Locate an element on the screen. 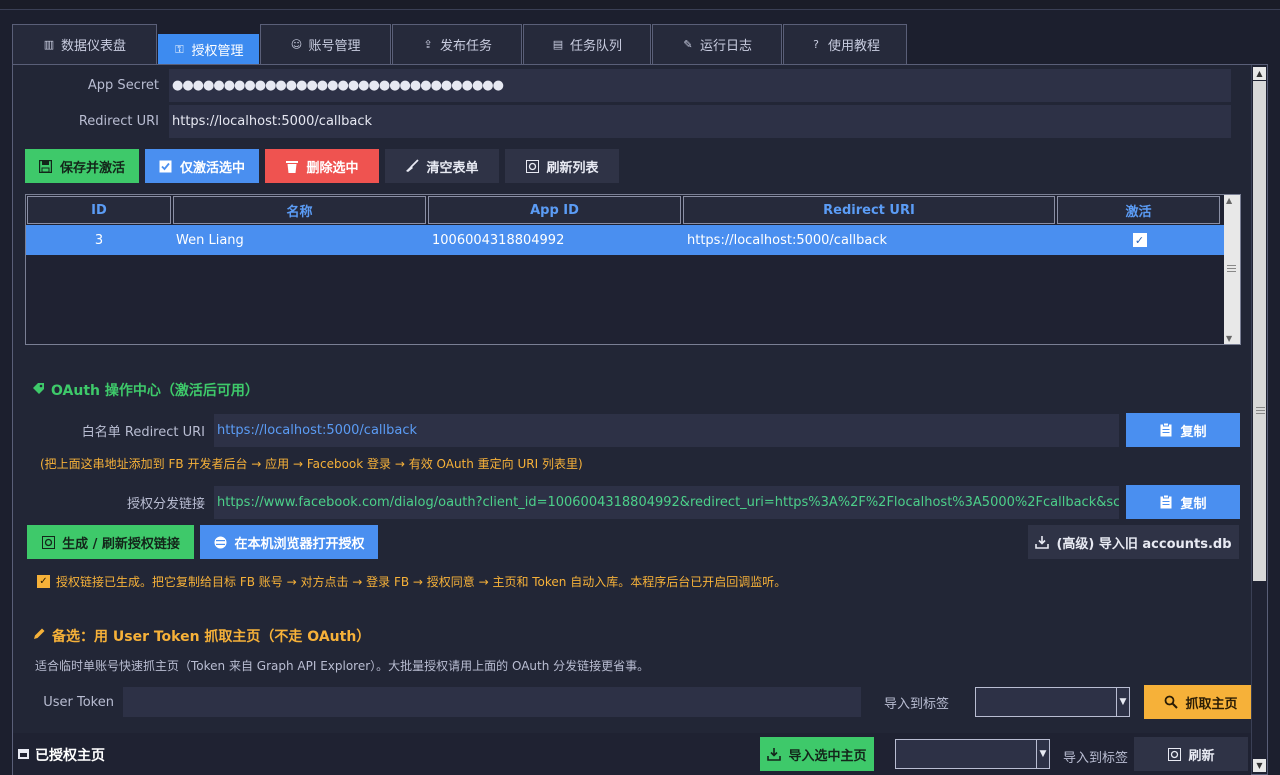 The image size is (1280, 775). token-section-title: 备选：用 User Token 抓取主页（不走 OAuth） is located at coordinates (201, 636).